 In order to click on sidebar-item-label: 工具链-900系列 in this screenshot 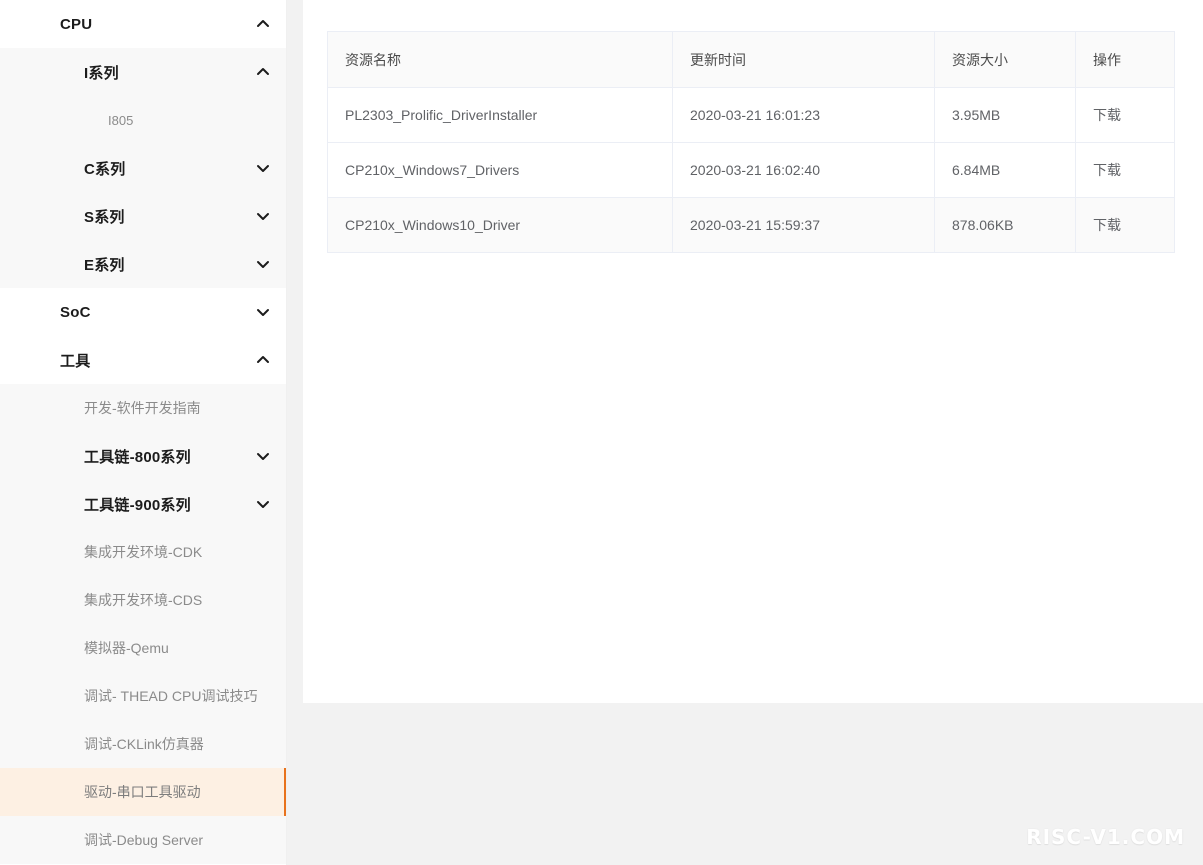, I will do `click(137, 505)`.